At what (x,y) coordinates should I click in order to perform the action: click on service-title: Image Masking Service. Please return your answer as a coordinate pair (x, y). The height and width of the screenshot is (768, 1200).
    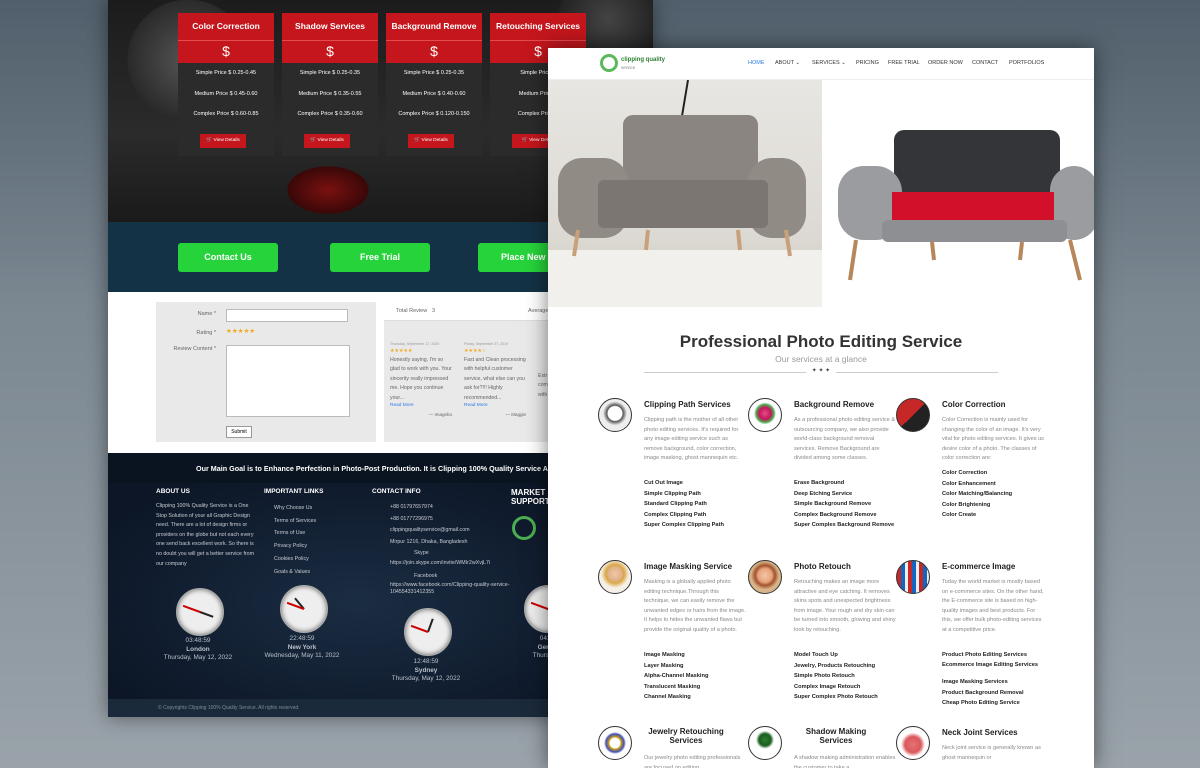
    Looking at the image, I should click on (688, 566).